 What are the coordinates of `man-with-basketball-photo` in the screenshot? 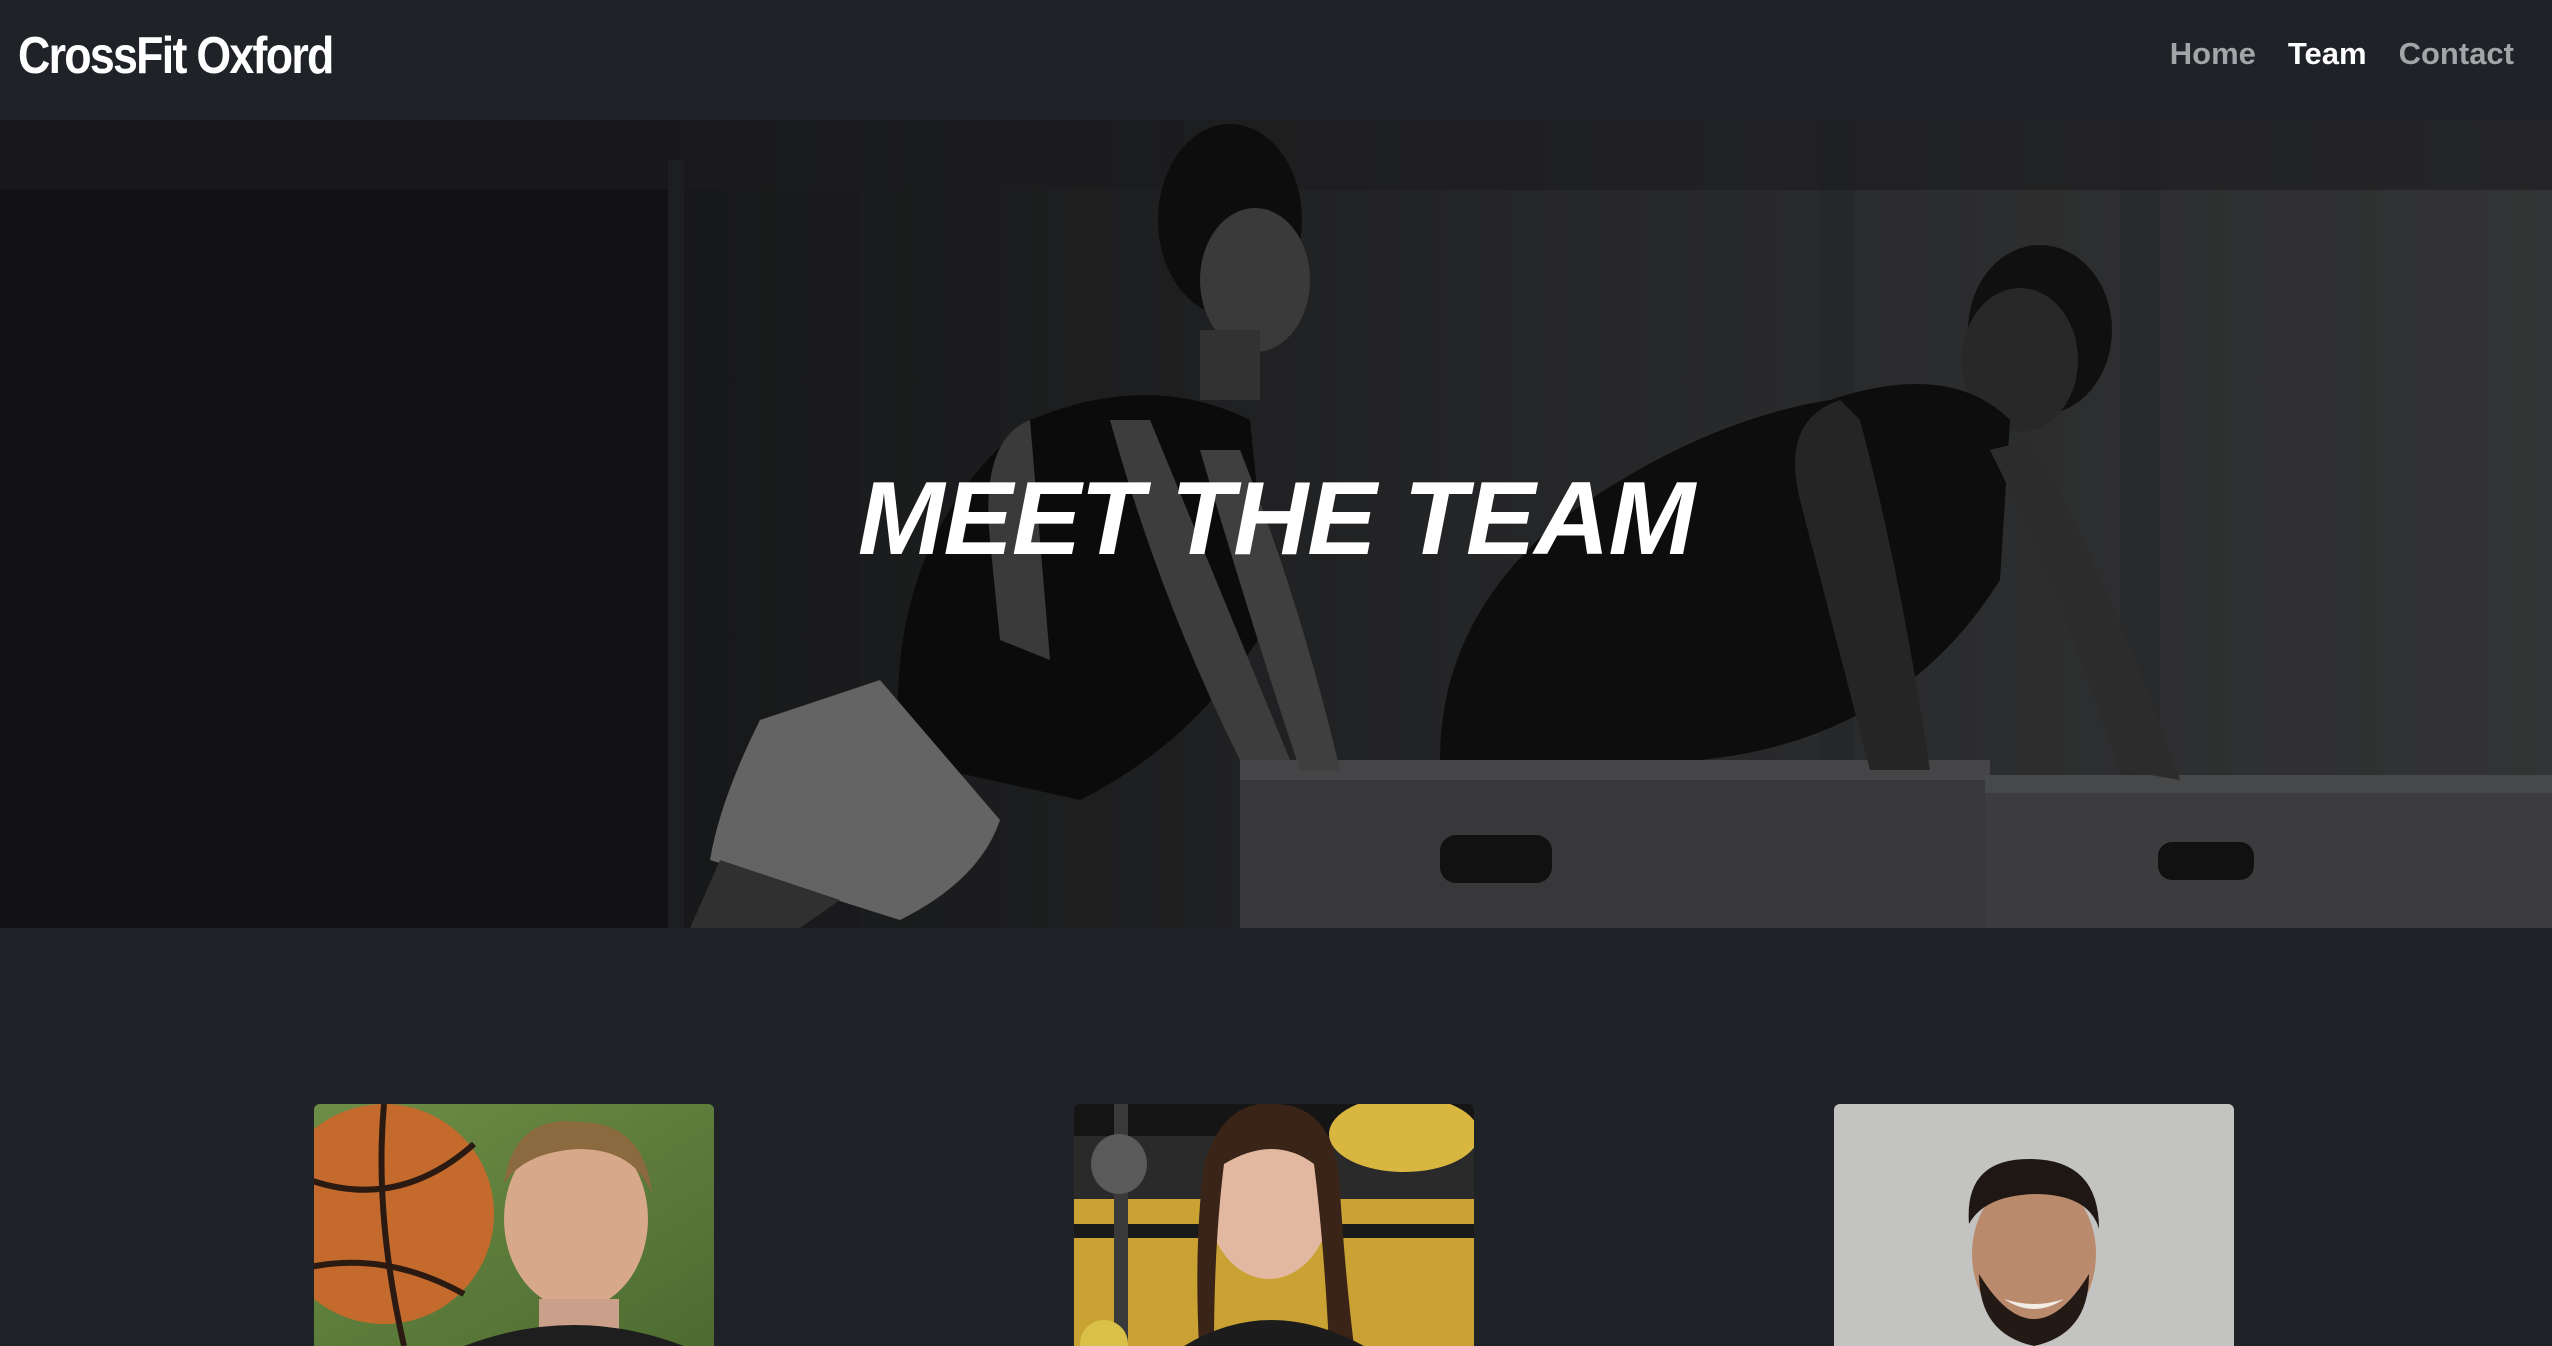 It's located at (514, 1225).